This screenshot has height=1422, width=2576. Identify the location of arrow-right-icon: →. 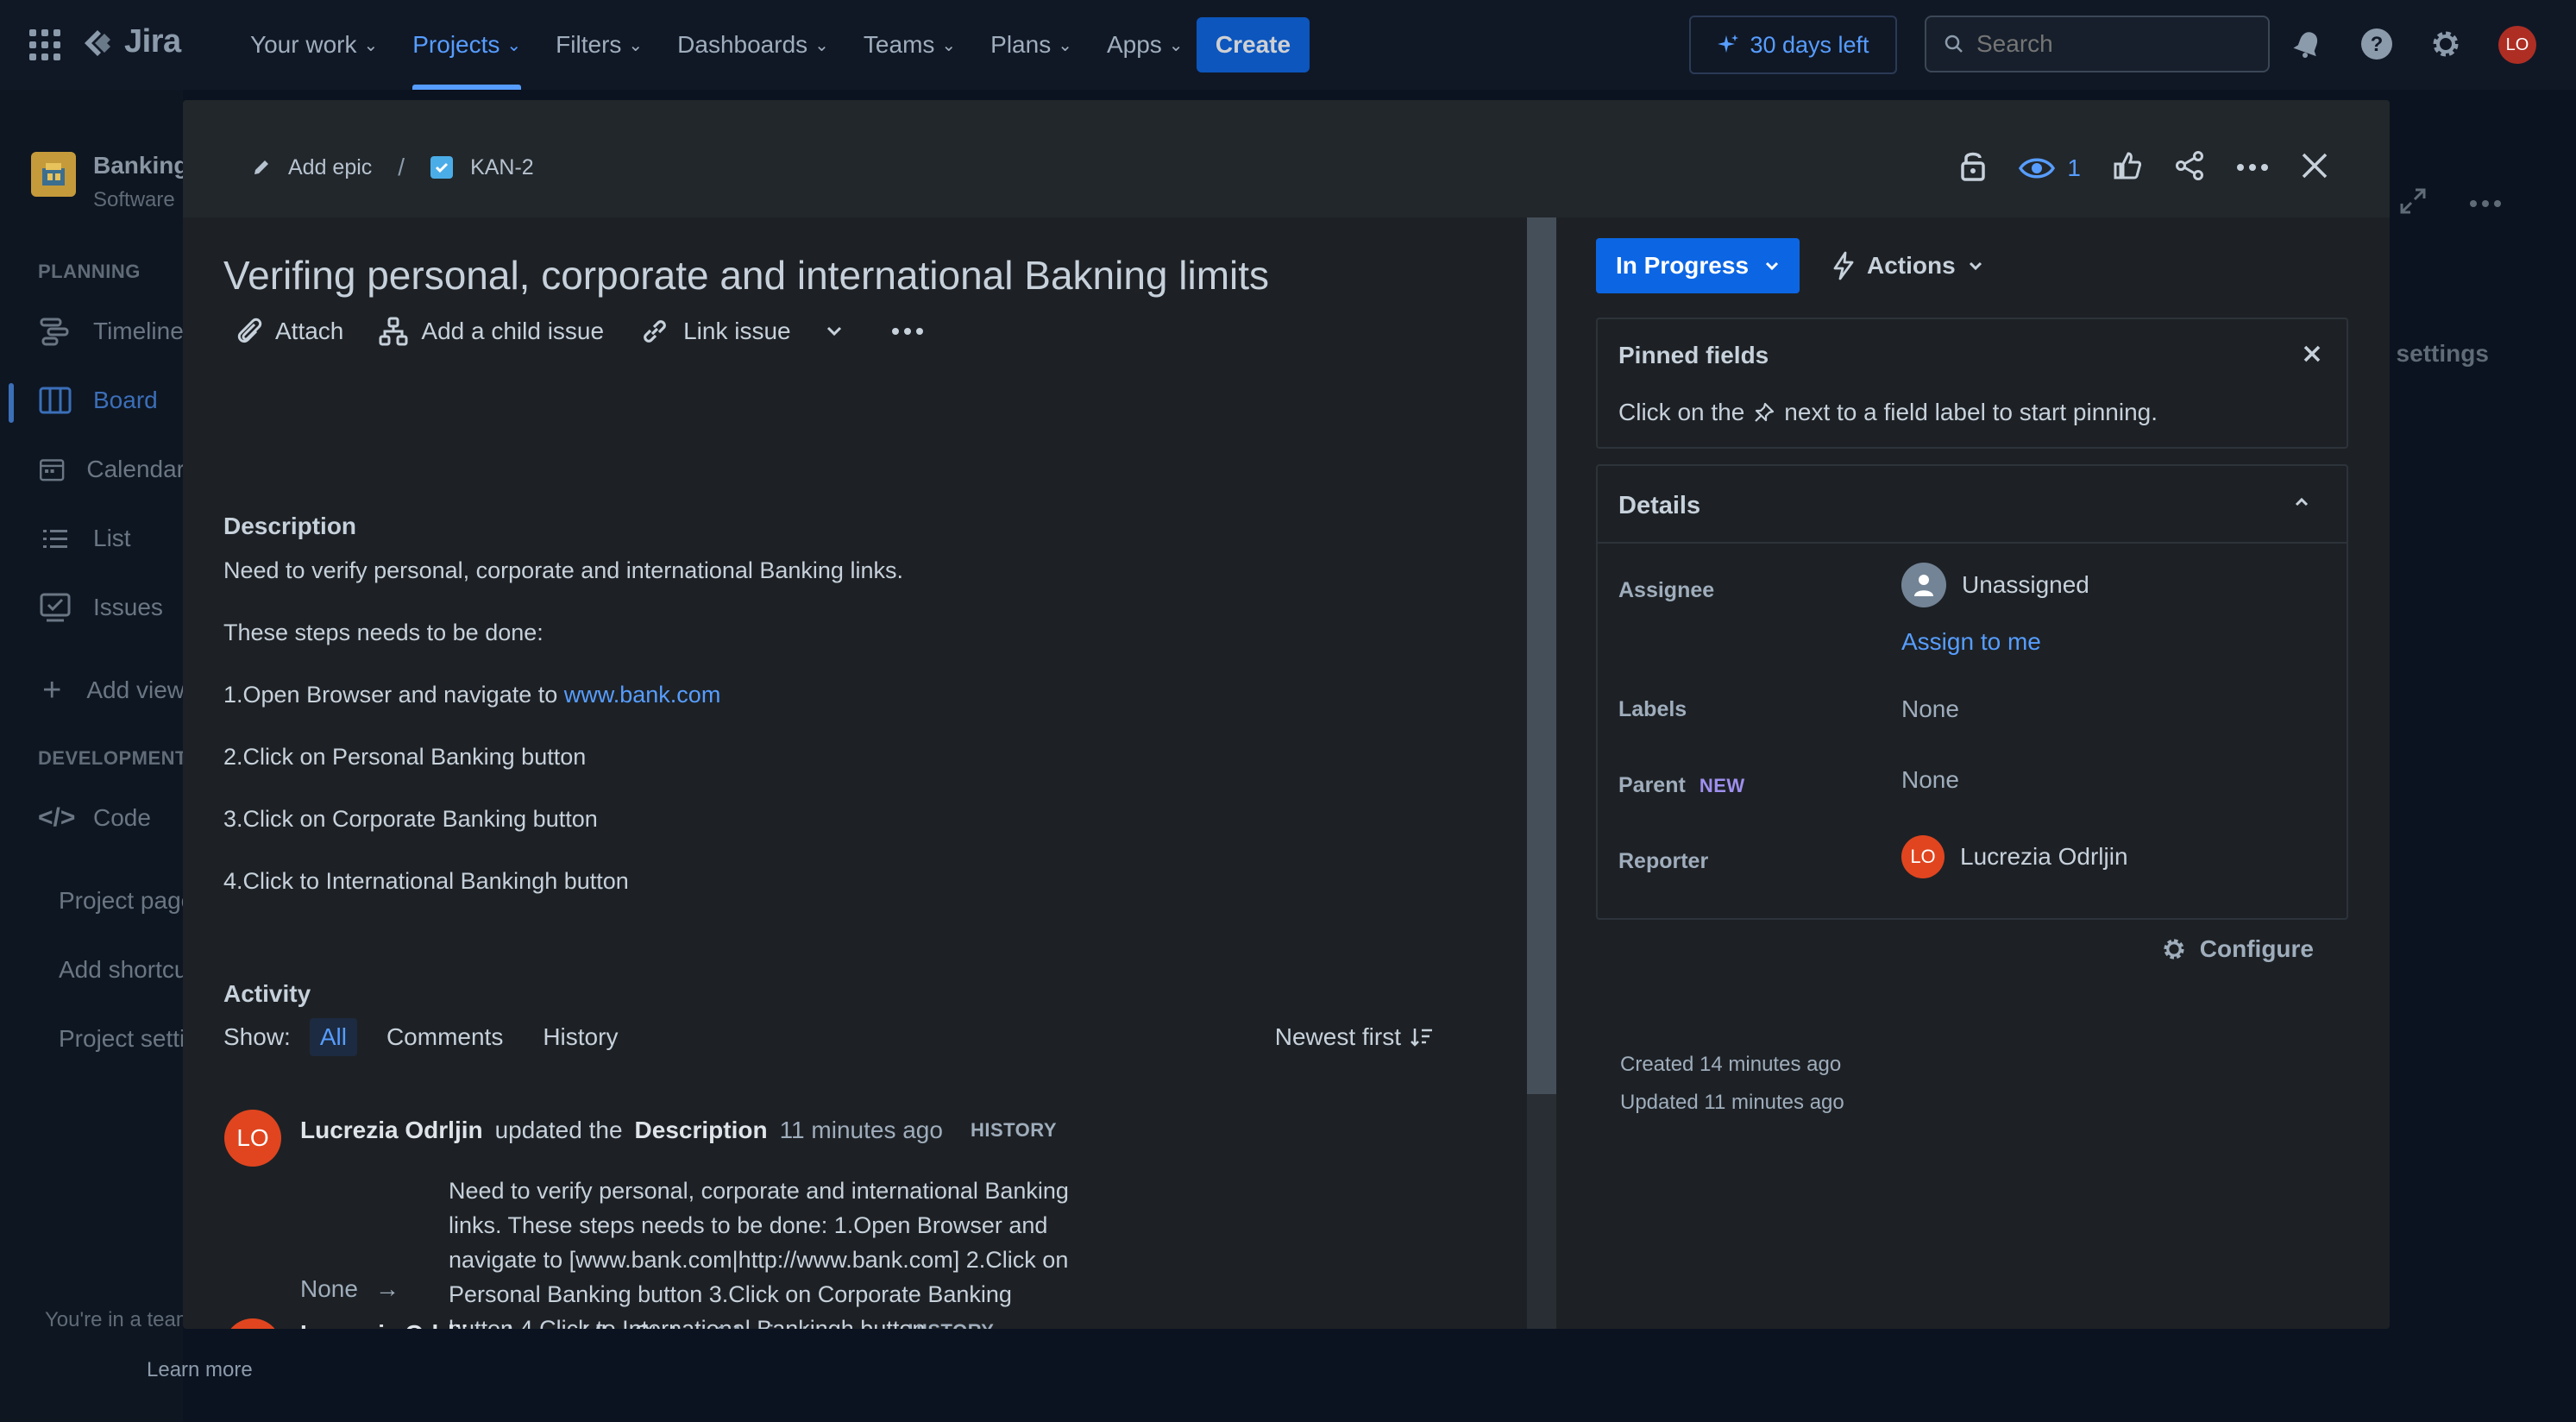
(386, 1288).